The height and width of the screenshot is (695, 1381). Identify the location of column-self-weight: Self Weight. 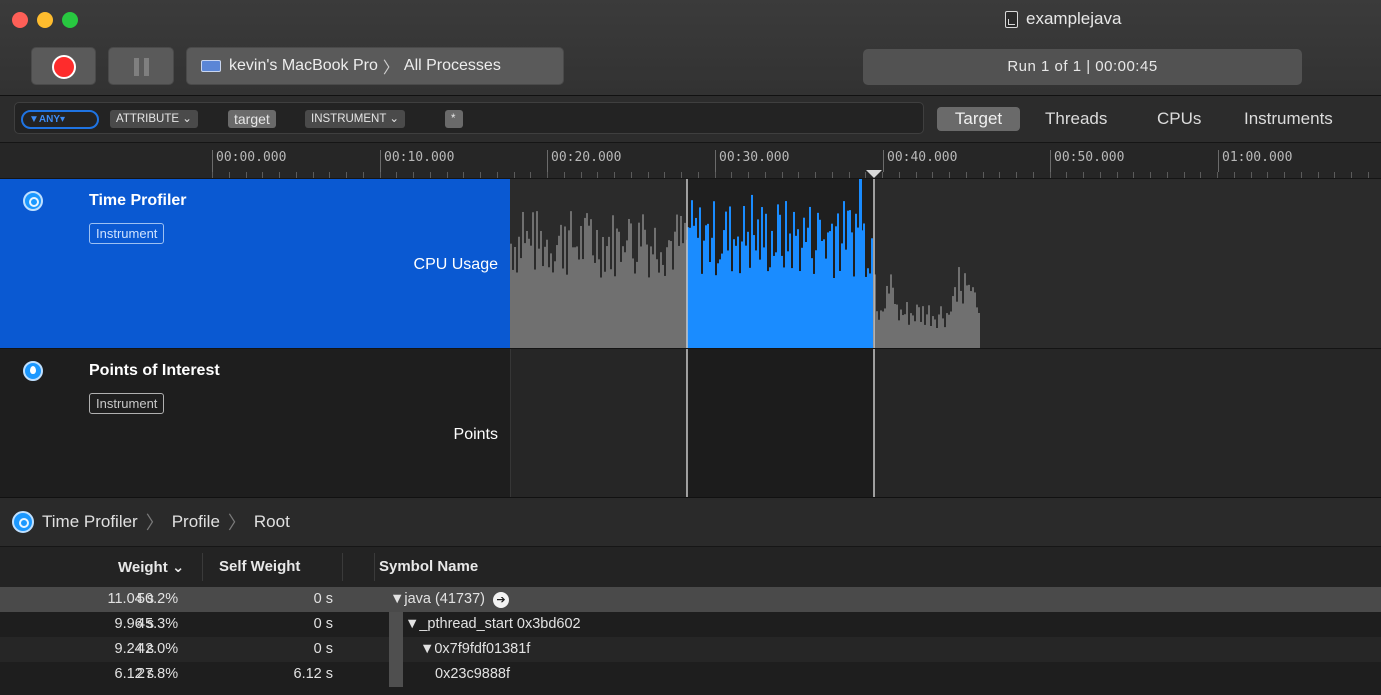
(259, 566).